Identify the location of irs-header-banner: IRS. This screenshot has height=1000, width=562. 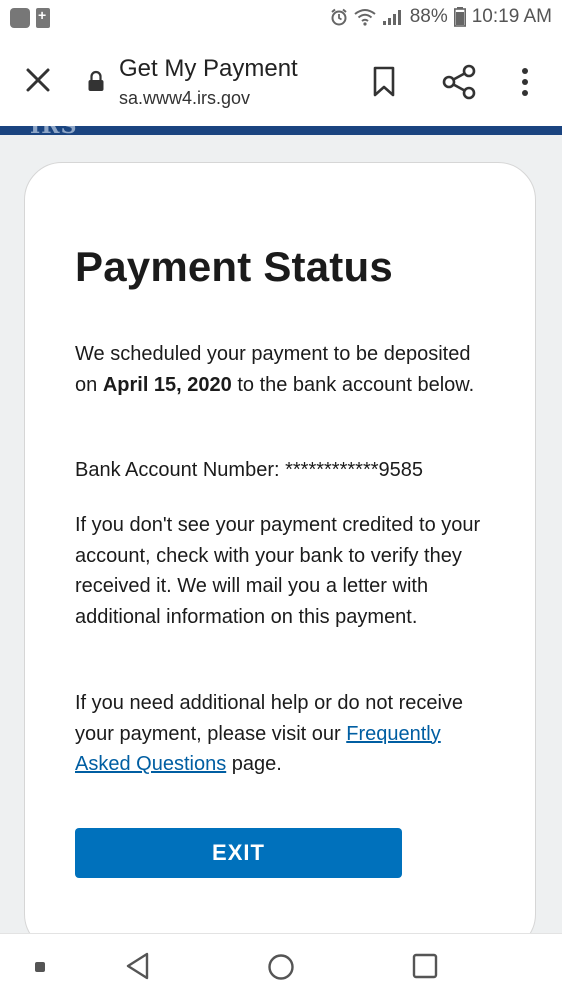
(281, 130).